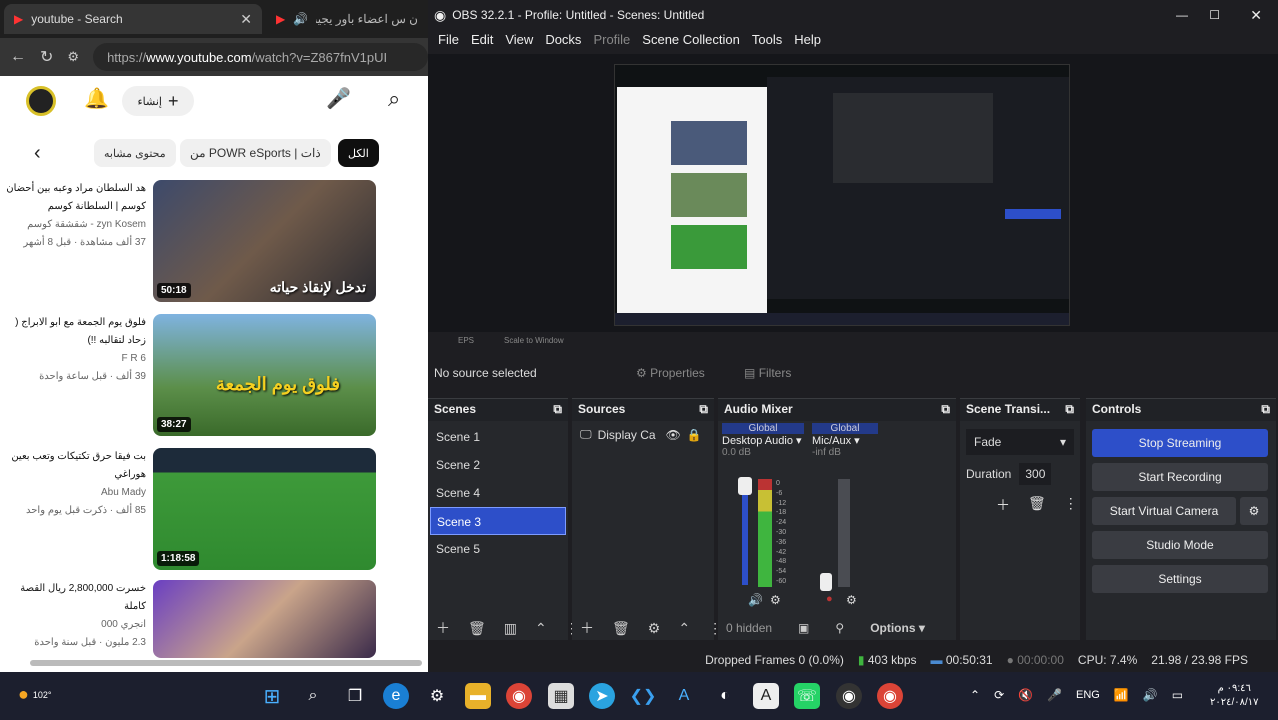  I want to click on options-button: Options ▾, so click(897, 628).